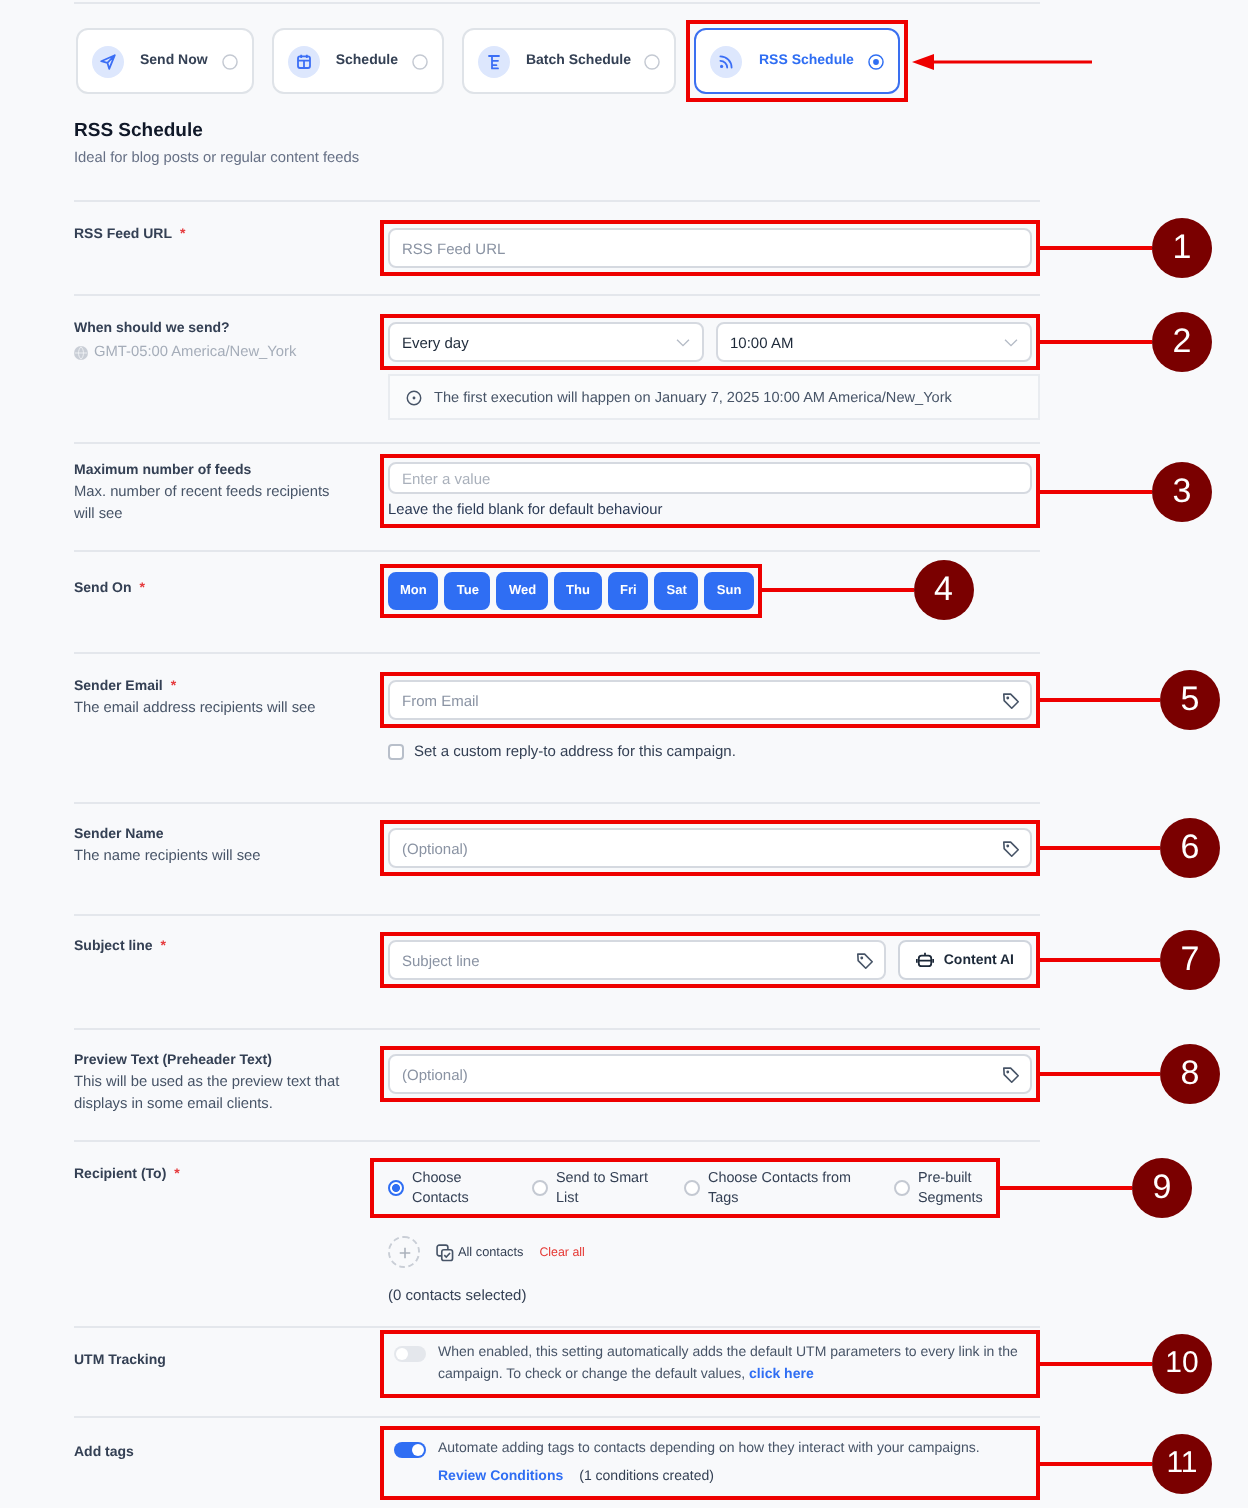 This screenshot has width=1248, height=1508. What do you see at coordinates (1162, 1188) in the screenshot?
I see `callout-number: 9` at bounding box center [1162, 1188].